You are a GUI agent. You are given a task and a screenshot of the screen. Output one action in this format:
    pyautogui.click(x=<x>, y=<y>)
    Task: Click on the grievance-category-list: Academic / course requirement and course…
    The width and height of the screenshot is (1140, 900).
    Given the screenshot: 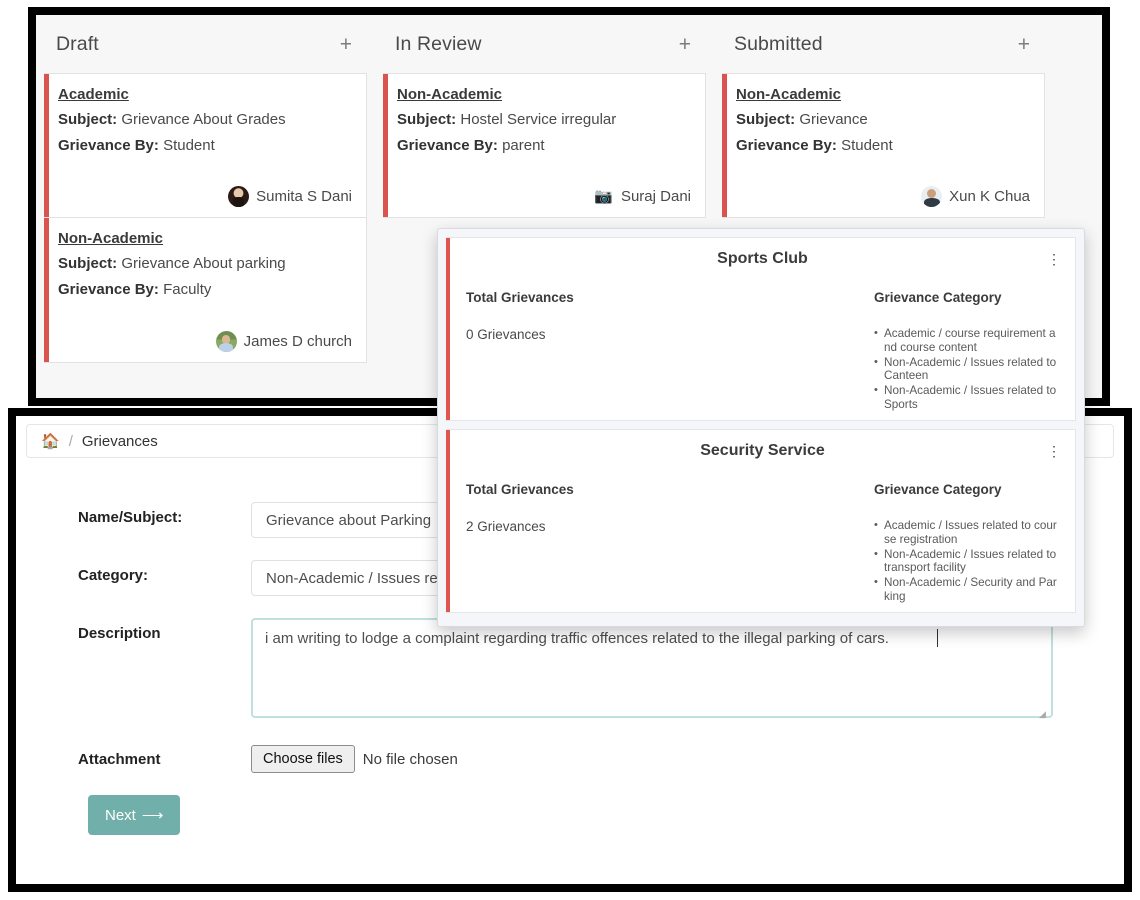 What is the action you would take?
    pyautogui.click(x=966, y=369)
    